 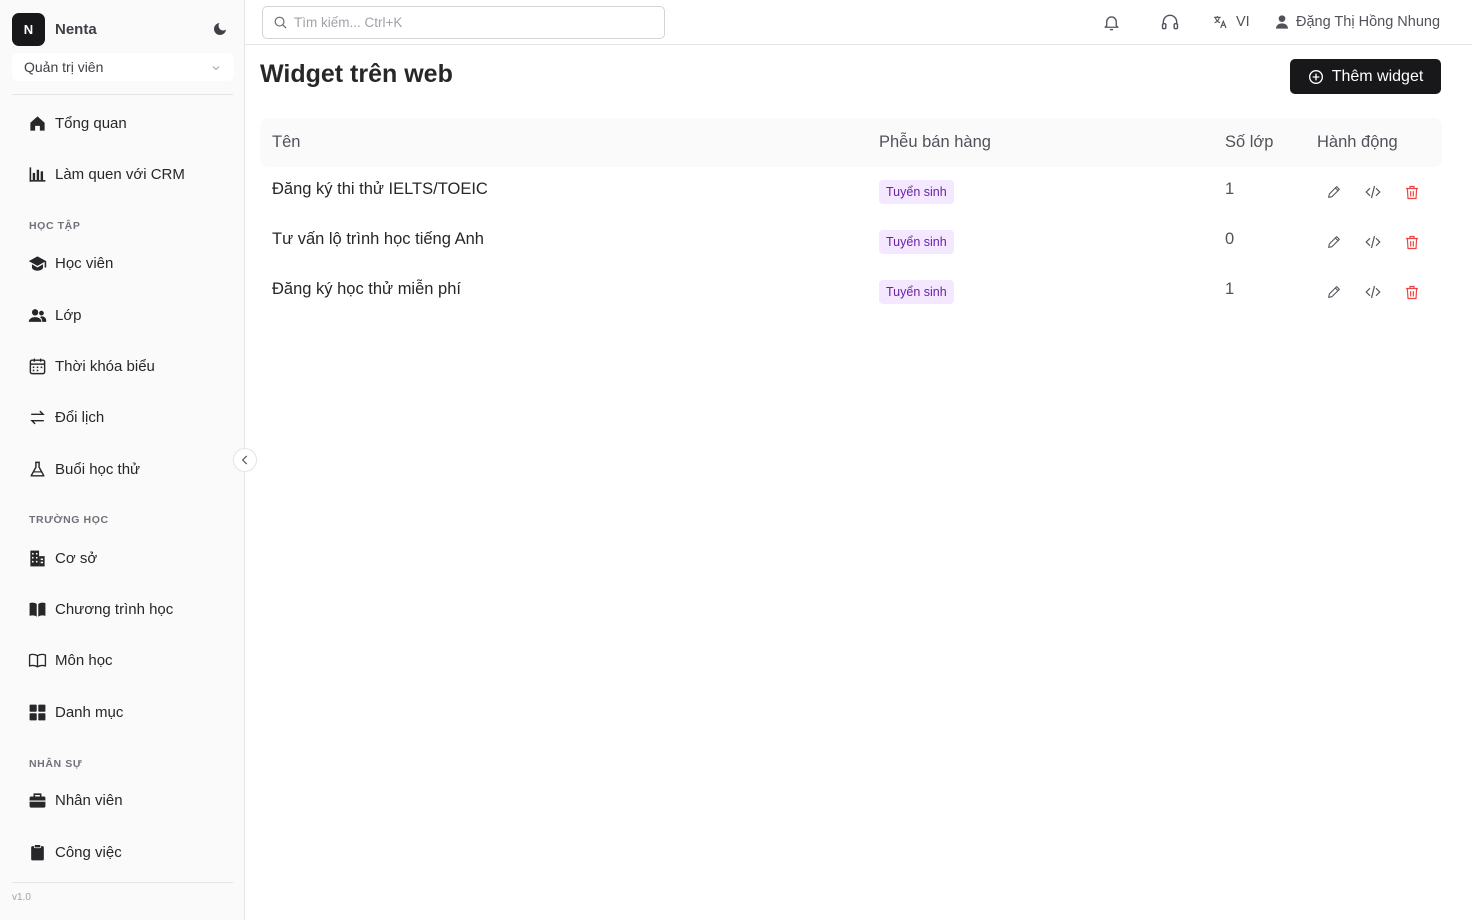 I want to click on sidebar-item-label: Tổng quan, so click(x=91, y=123).